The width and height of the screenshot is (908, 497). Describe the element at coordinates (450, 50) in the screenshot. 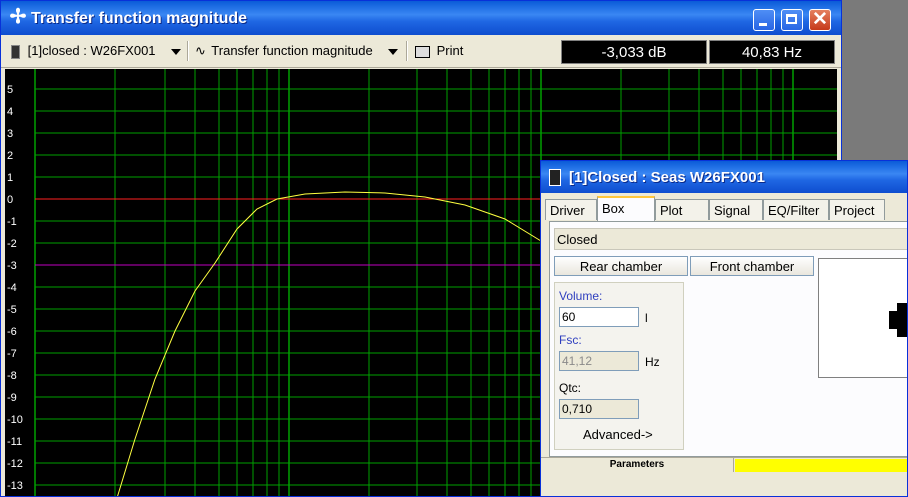

I see `print-label: Print` at that location.